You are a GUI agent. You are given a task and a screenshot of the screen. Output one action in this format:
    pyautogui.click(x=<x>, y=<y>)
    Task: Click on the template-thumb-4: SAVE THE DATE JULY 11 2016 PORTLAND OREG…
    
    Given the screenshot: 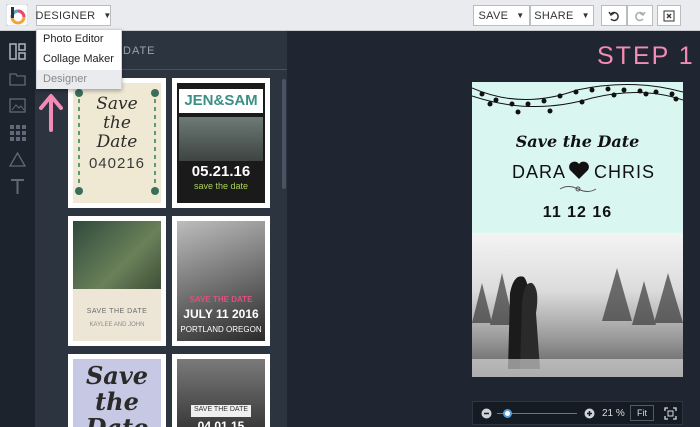 What is the action you would take?
    pyautogui.click(x=221, y=281)
    